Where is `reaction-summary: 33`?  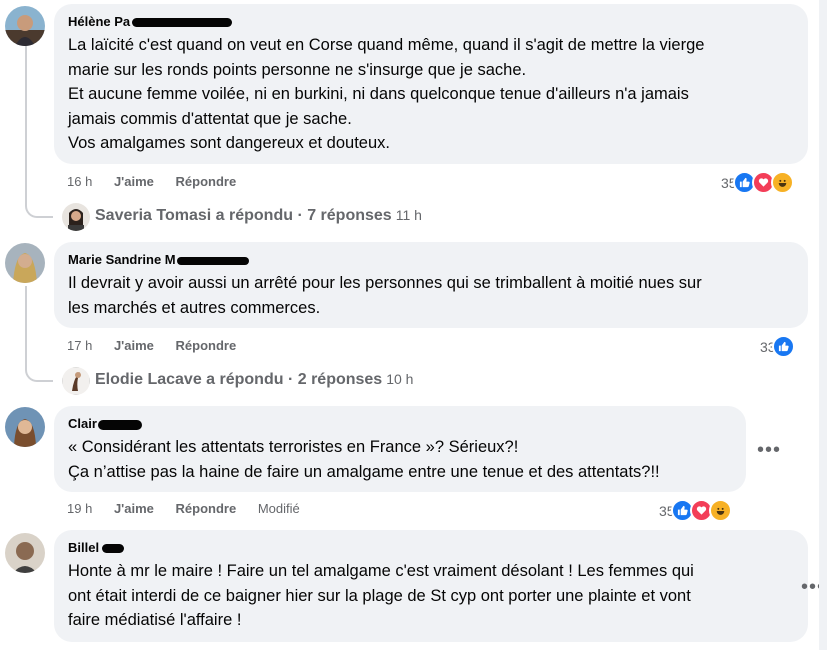 reaction-summary: 33 is located at coordinates (777, 346).